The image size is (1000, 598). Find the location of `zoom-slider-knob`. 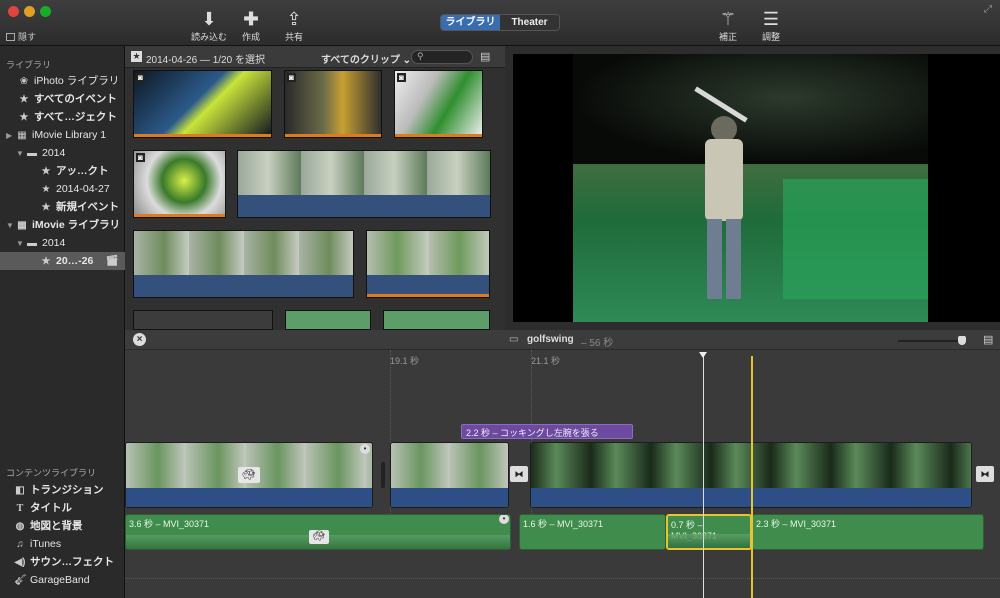

zoom-slider-knob is located at coordinates (962, 340).